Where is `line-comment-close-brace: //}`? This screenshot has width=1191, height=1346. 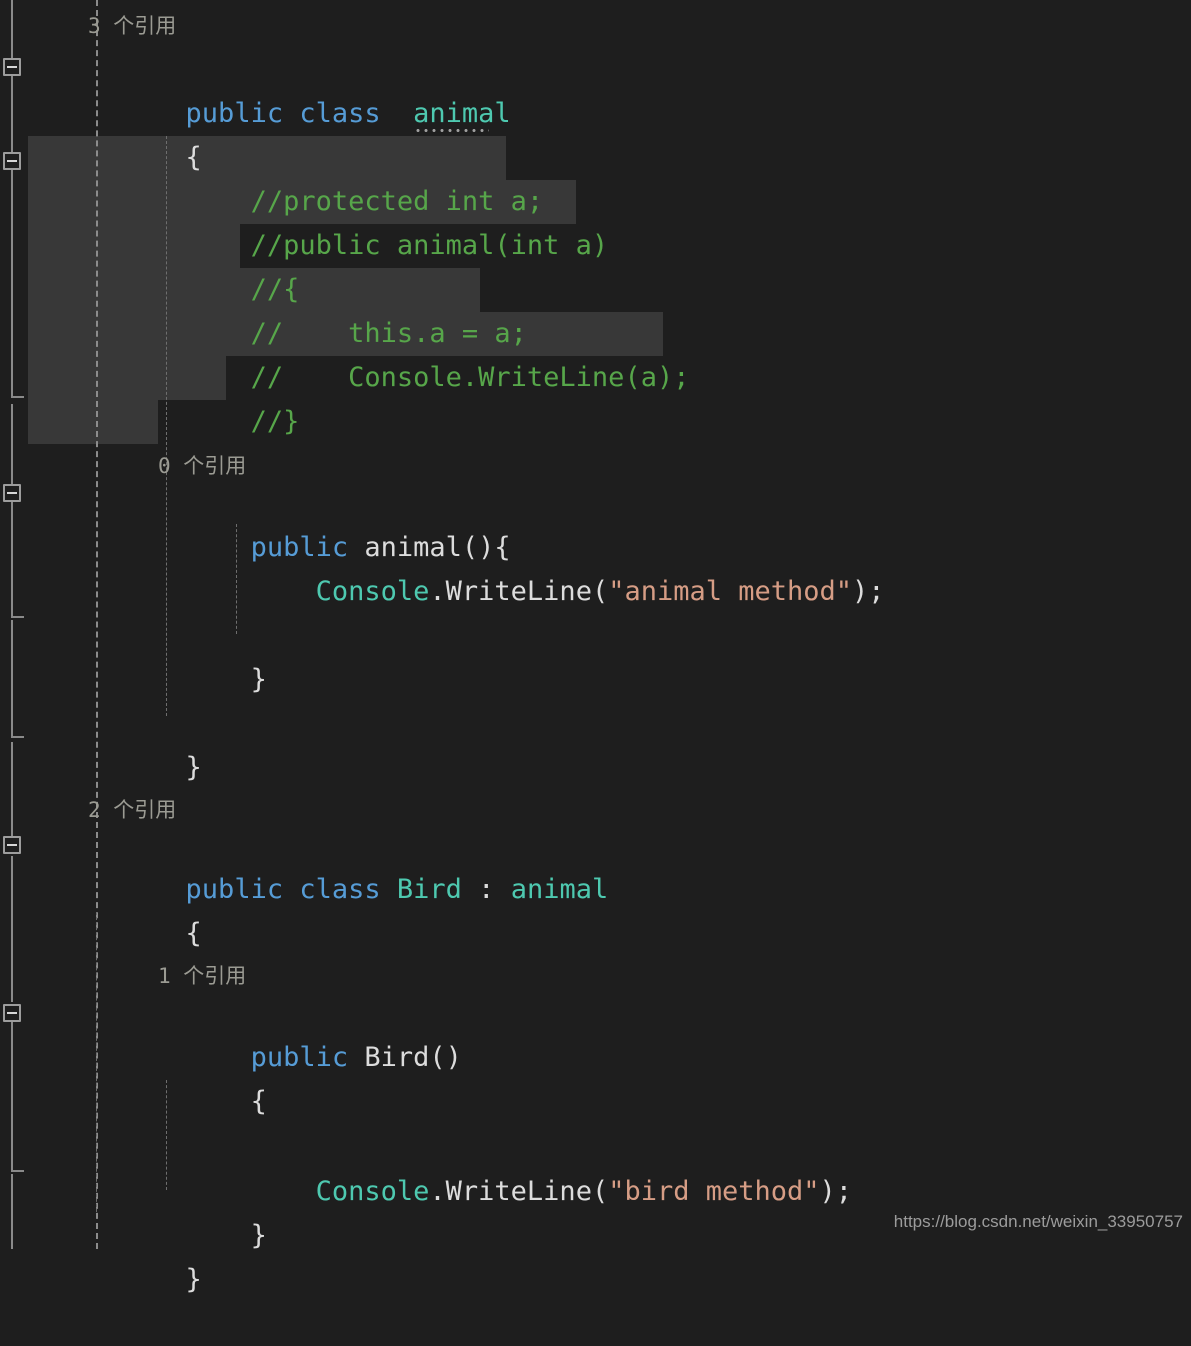 line-comment-close-brace: //} is located at coordinates (194, 396).